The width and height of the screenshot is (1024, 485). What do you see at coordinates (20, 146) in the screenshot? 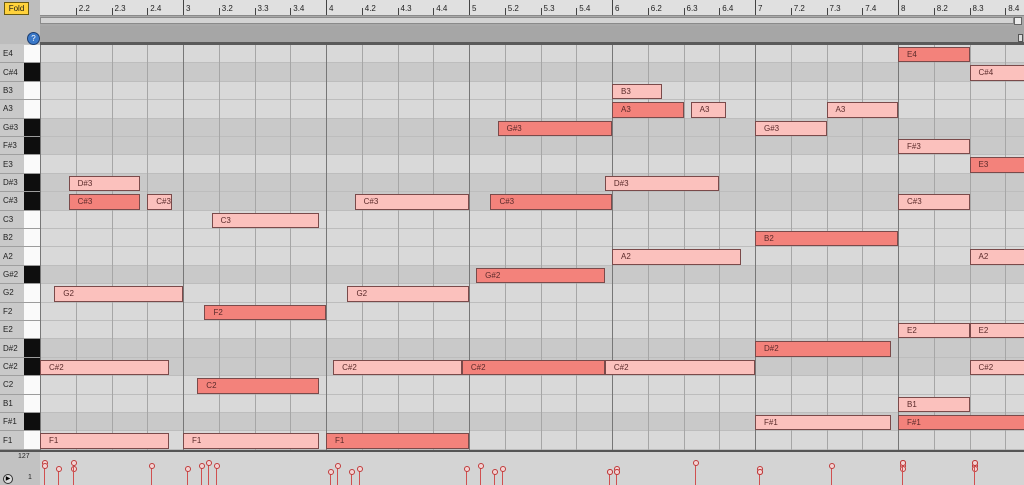
I see `key-fsharp3: F#3` at bounding box center [20, 146].